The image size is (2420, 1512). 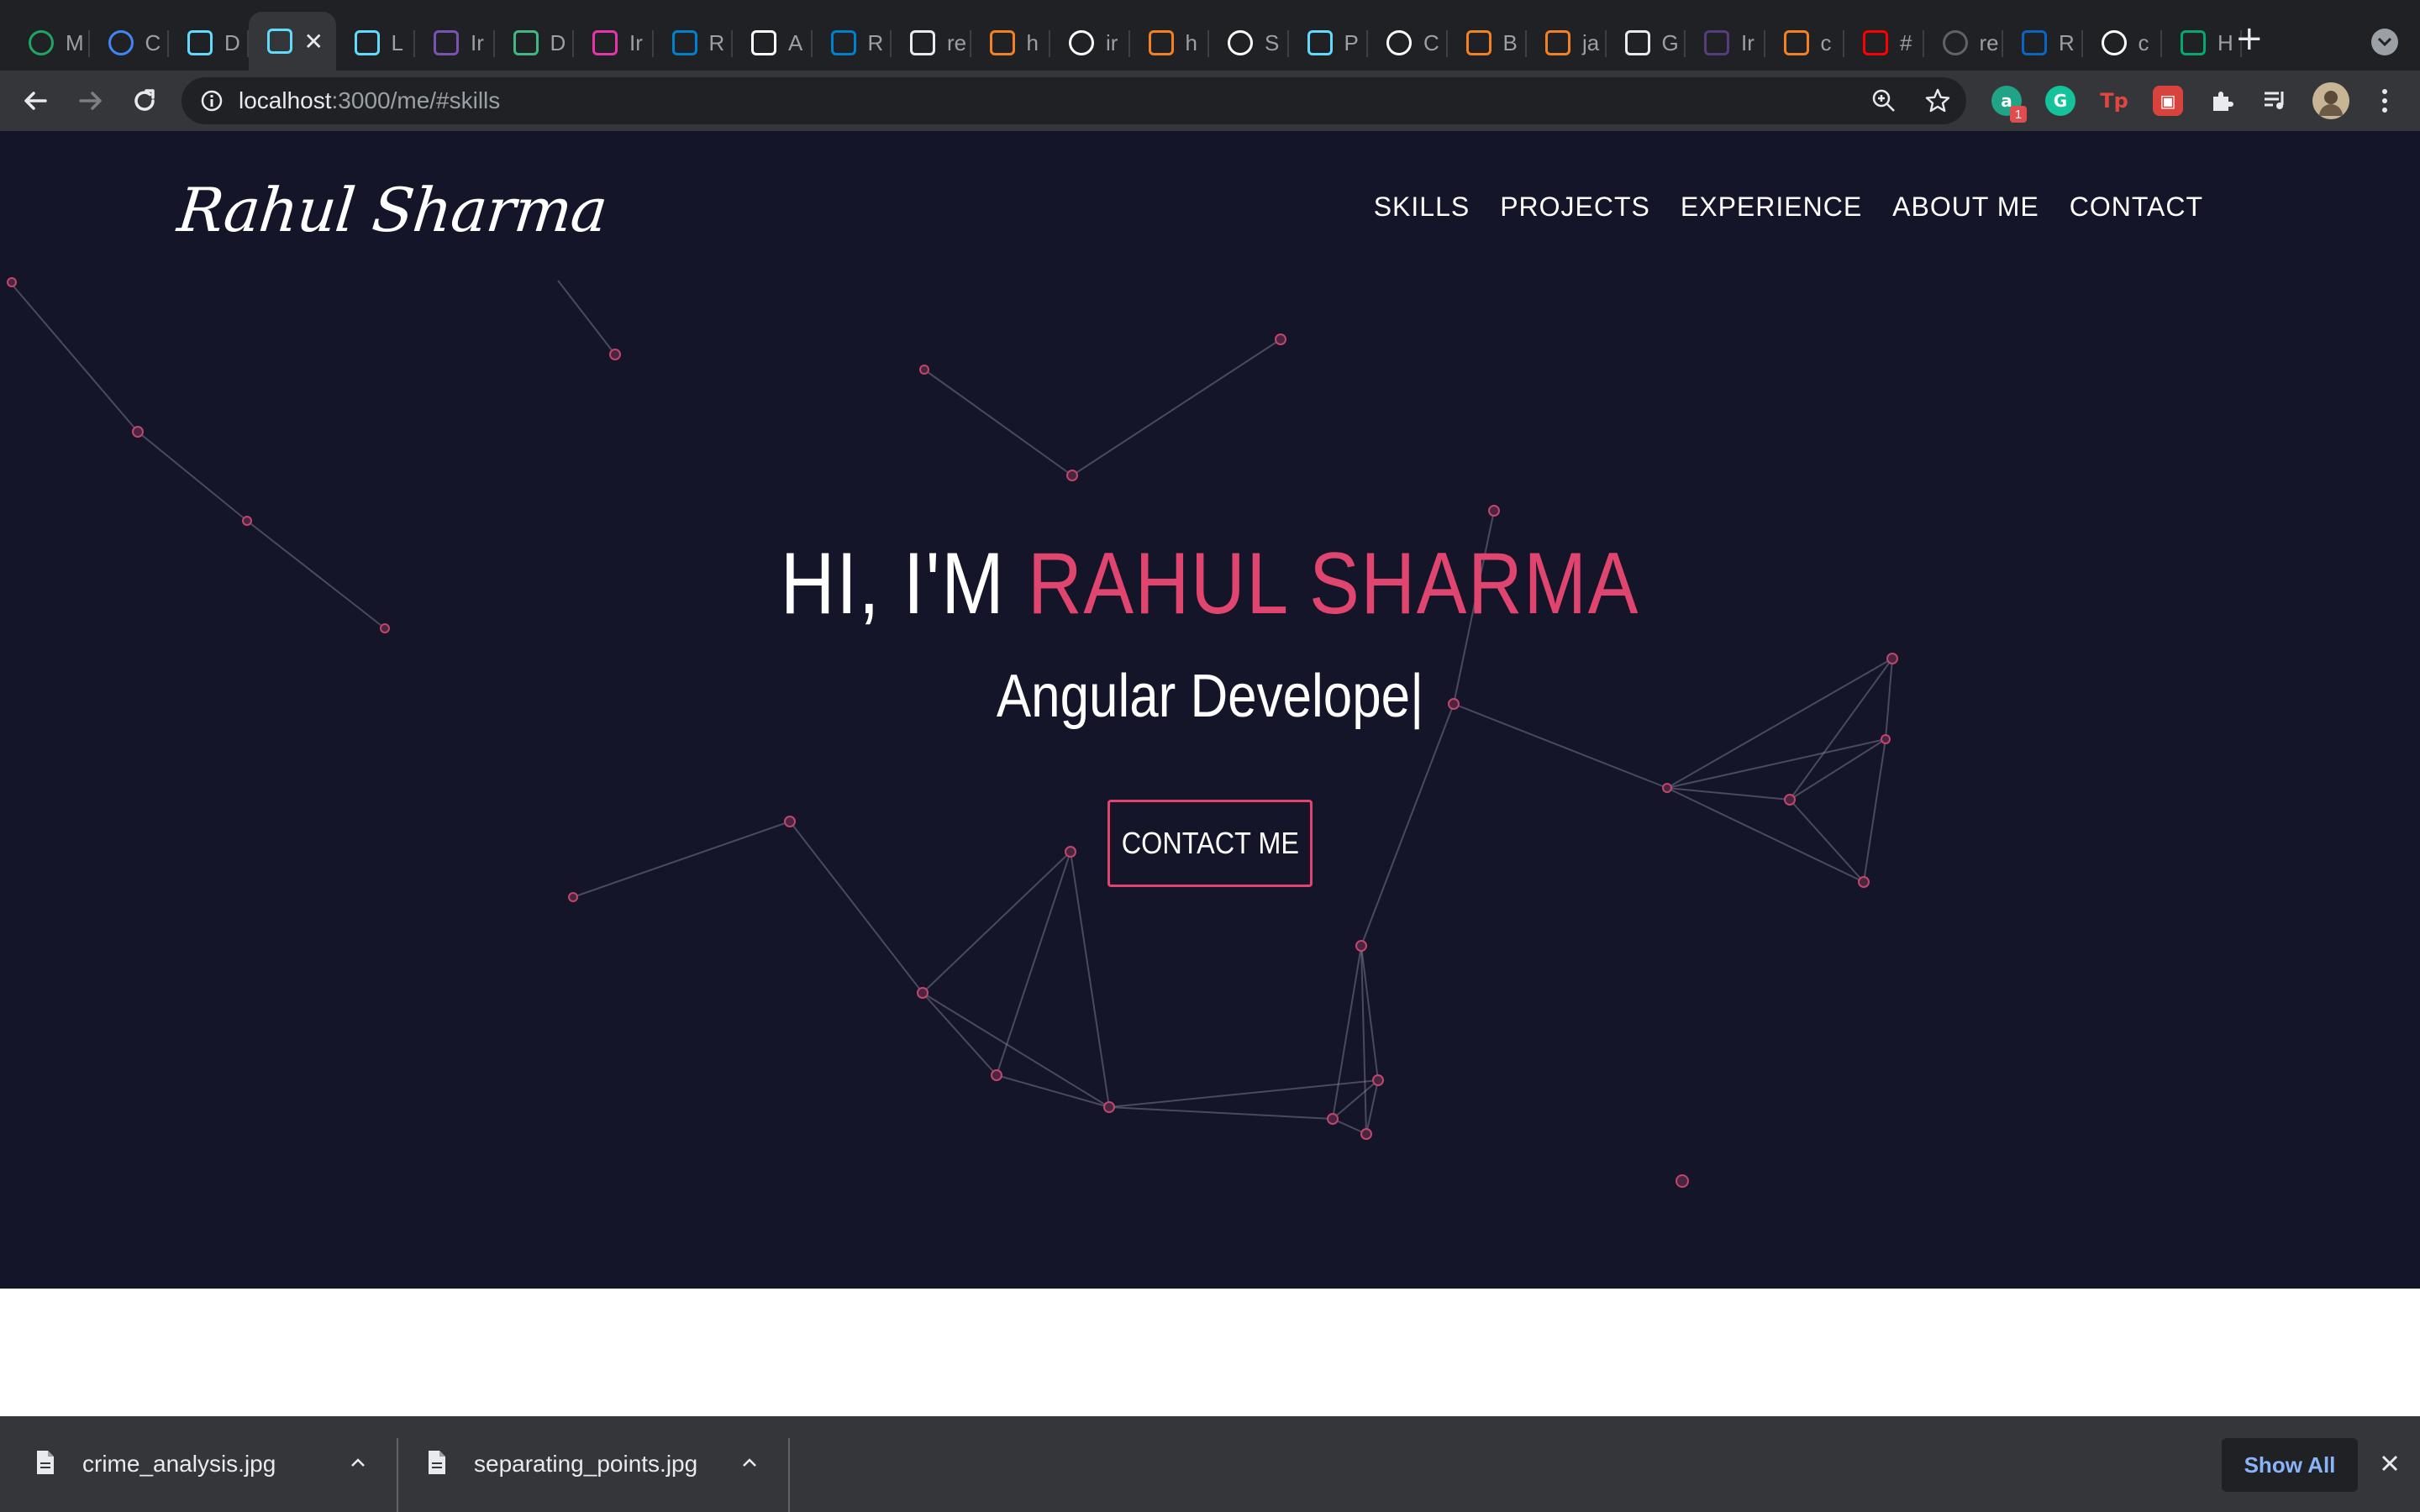 I want to click on browser-tab: ir, so click(x=1090, y=43).